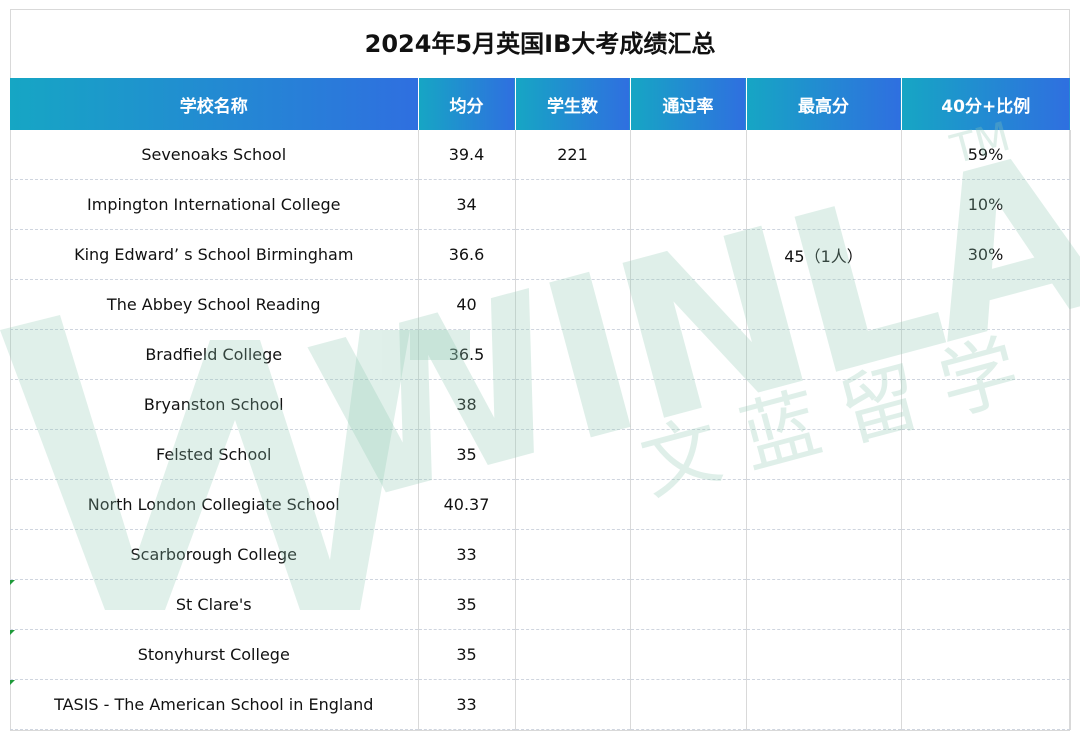  I want to click on column-header-max-score: 最高分, so click(824, 104).